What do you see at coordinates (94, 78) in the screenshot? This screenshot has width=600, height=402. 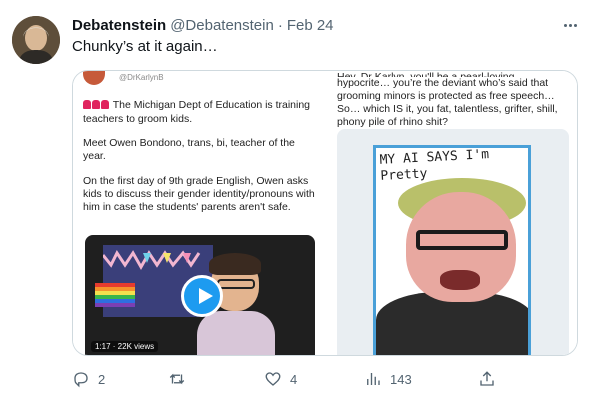 I see `quoted-avatar` at bounding box center [94, 78].